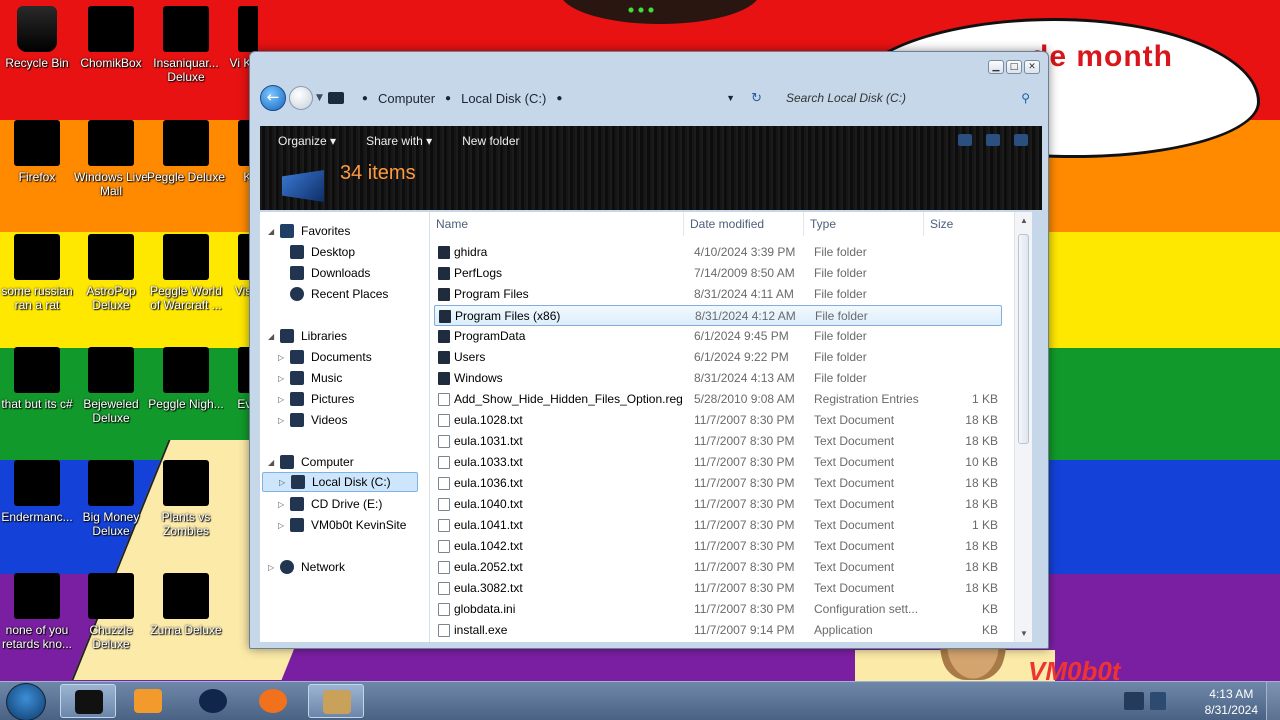  What do you see at coordinates (322, 252) in the screenshot?
I see `nav-desktop: Desktop` at bounding box center [322, 252].